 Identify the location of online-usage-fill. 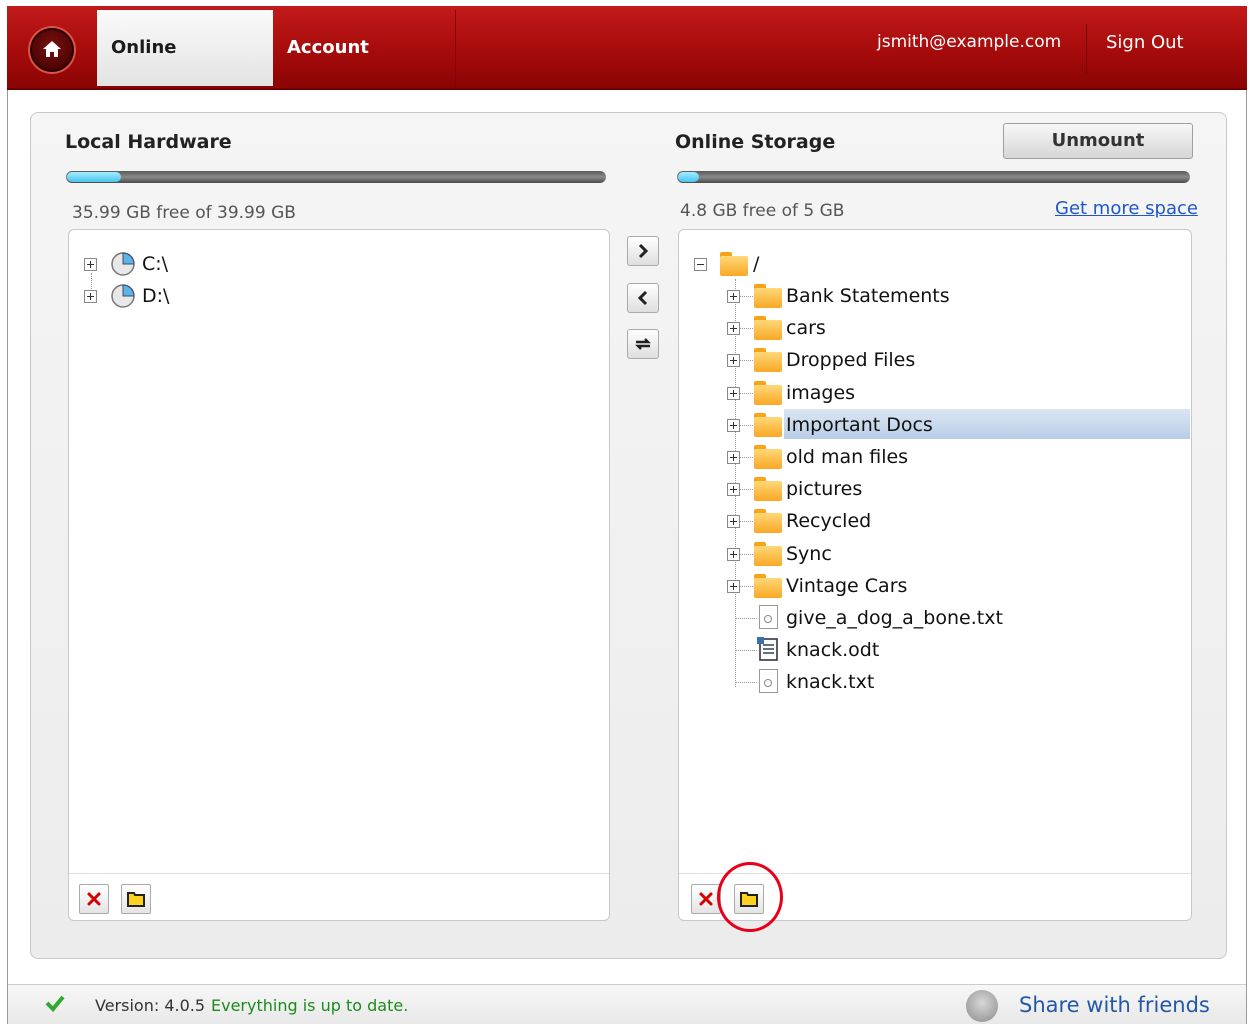
(688, 177).